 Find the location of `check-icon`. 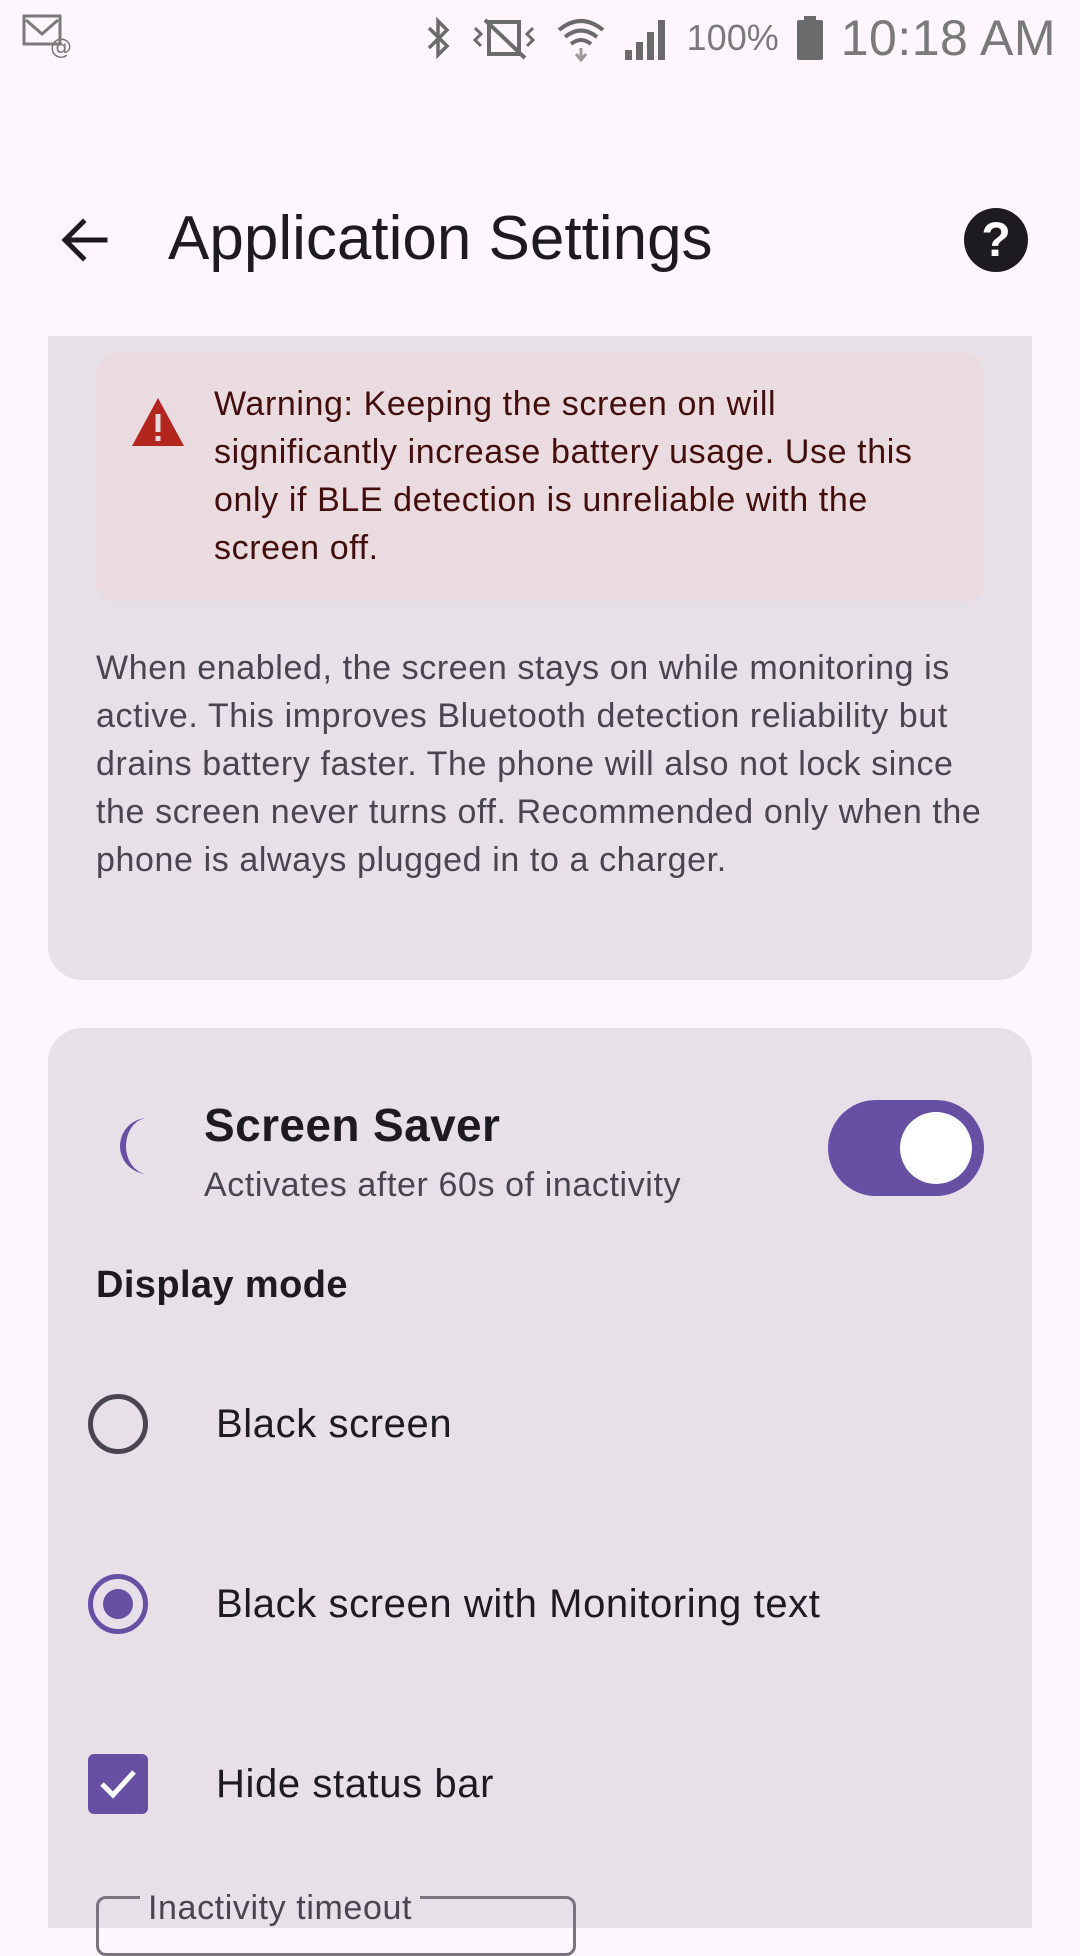

check-icon is located at coordinates (118, 1784).